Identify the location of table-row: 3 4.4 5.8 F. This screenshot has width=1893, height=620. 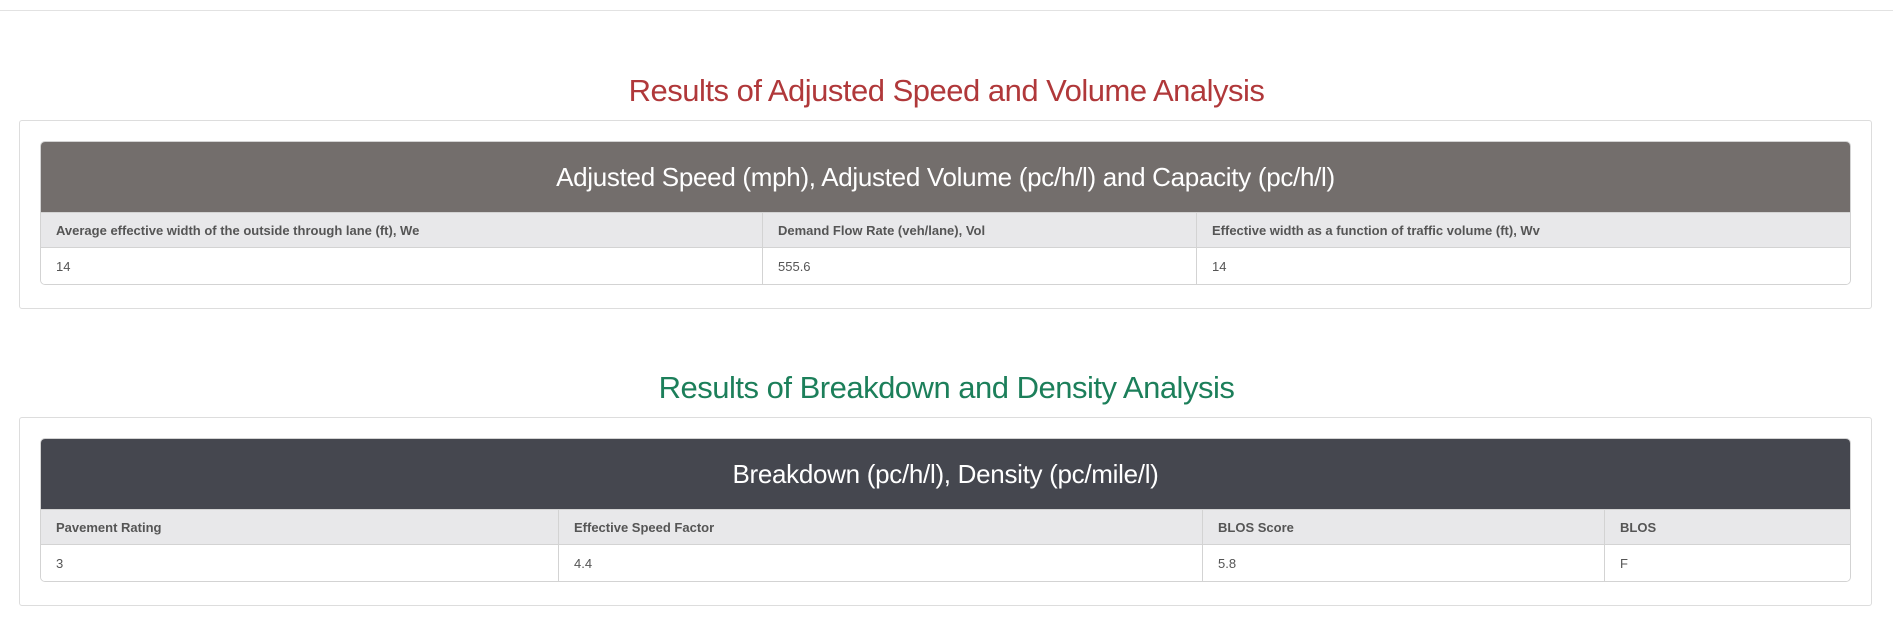
(945, 563).